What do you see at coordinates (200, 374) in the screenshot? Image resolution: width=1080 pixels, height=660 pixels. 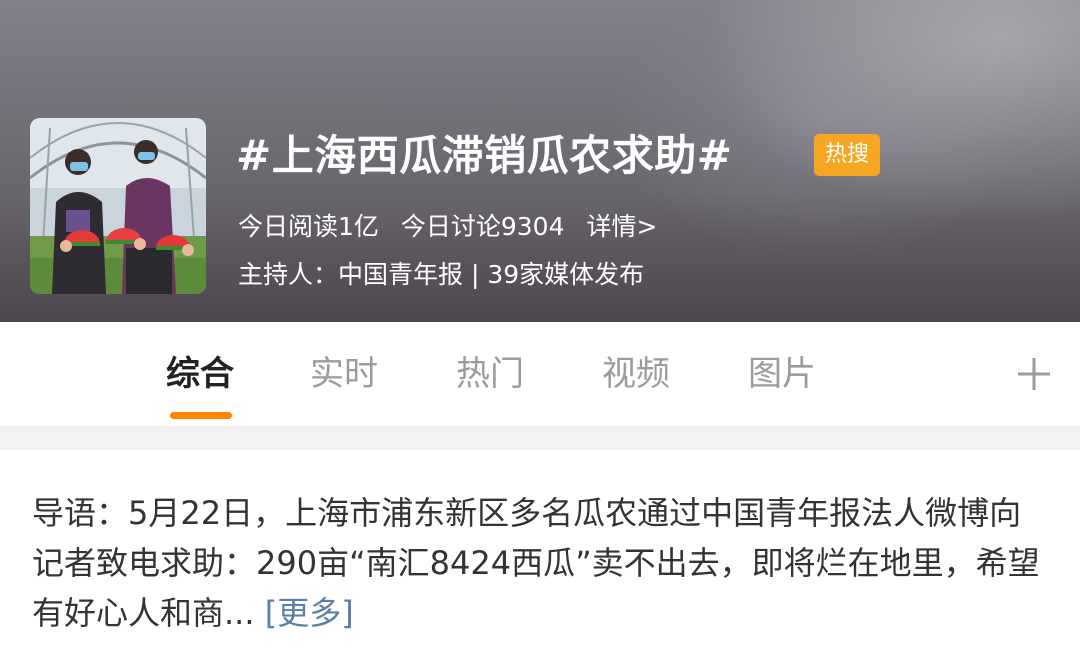 I see `tab-comprehensive: 综合` at bounding box center [200, 374].